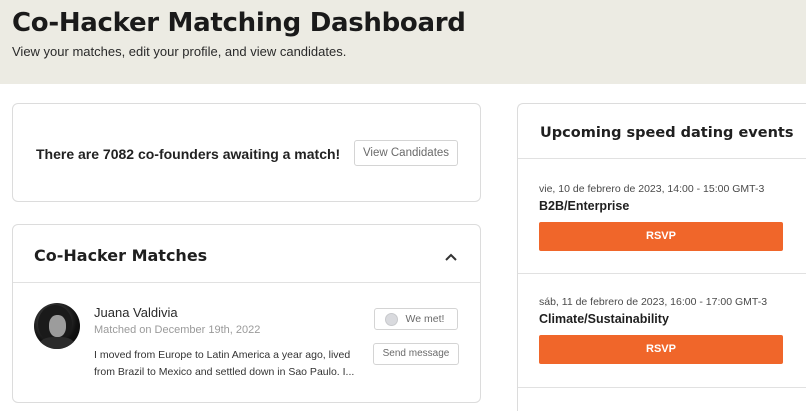 This screenshot has width=806, height=411. I want to click on we-met-label: We met!, so click(425, 319).